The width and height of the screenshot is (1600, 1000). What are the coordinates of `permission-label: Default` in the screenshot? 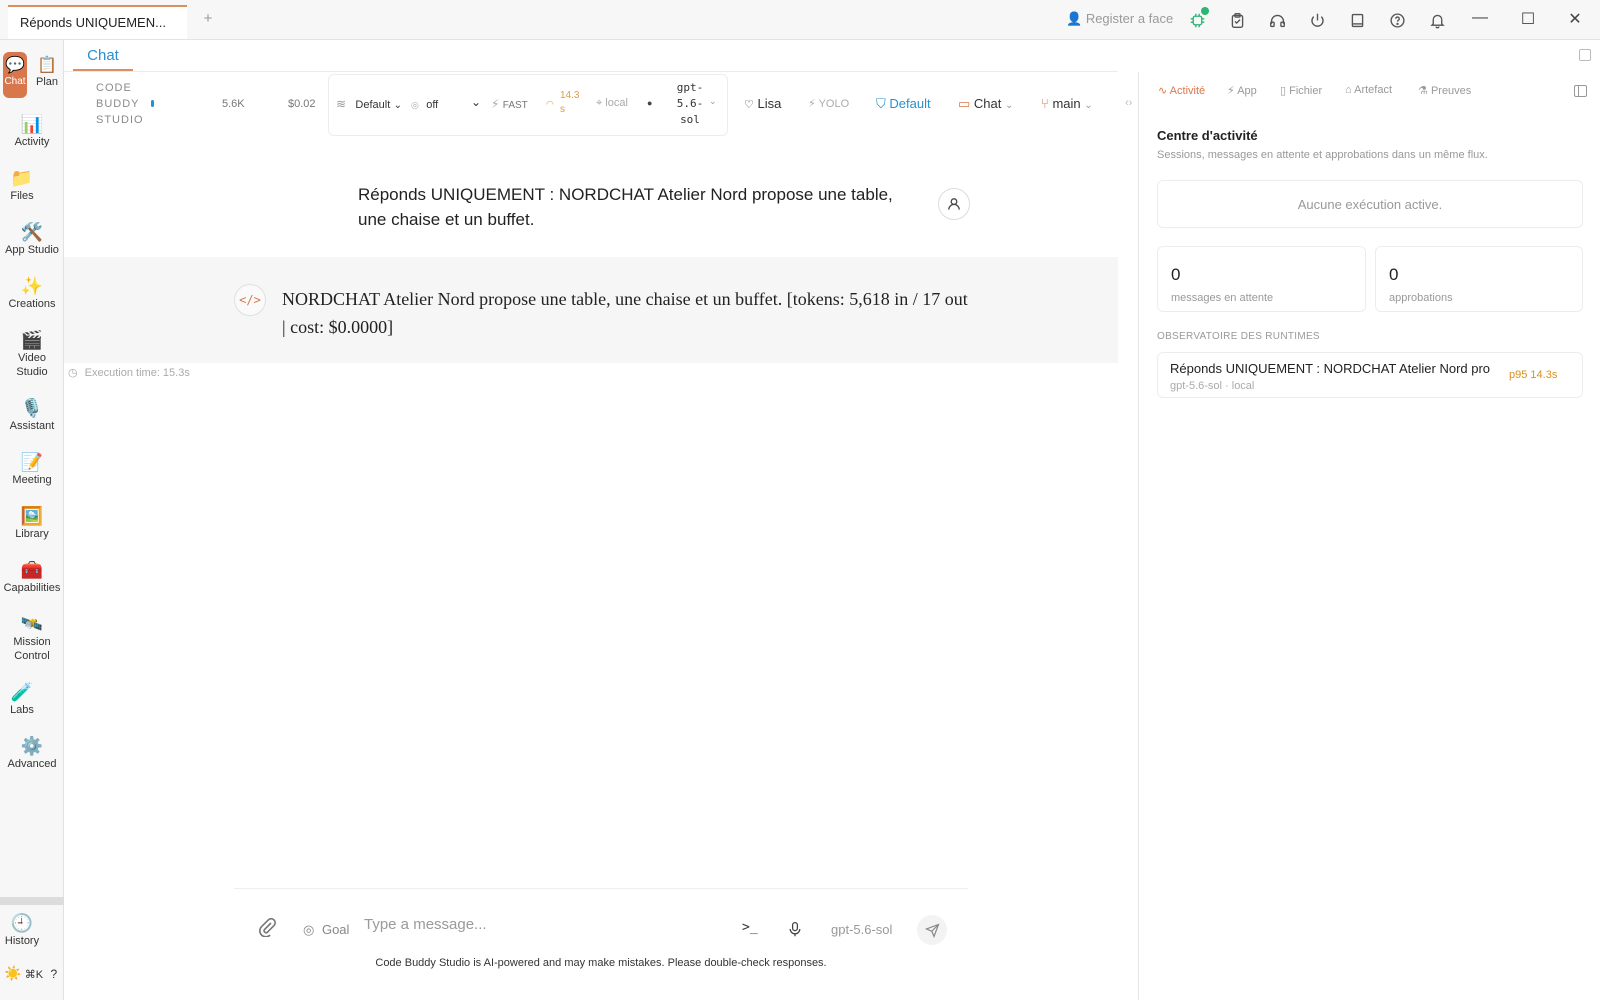 It's located at (910, 103).